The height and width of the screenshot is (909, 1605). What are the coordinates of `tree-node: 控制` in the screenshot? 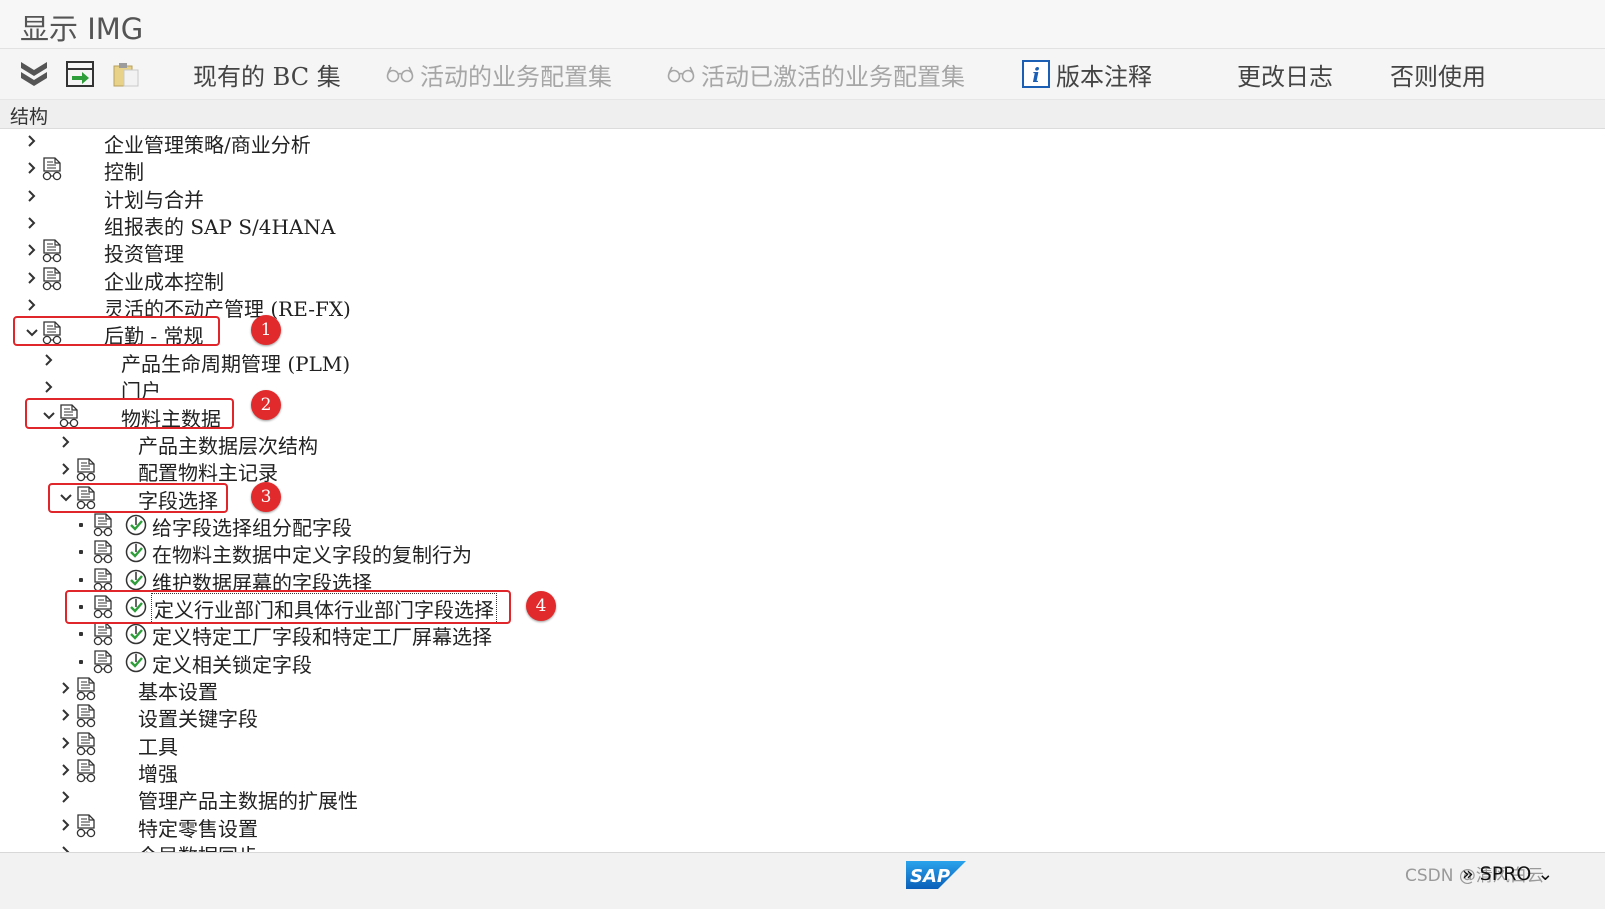 It's located at (802, 170).